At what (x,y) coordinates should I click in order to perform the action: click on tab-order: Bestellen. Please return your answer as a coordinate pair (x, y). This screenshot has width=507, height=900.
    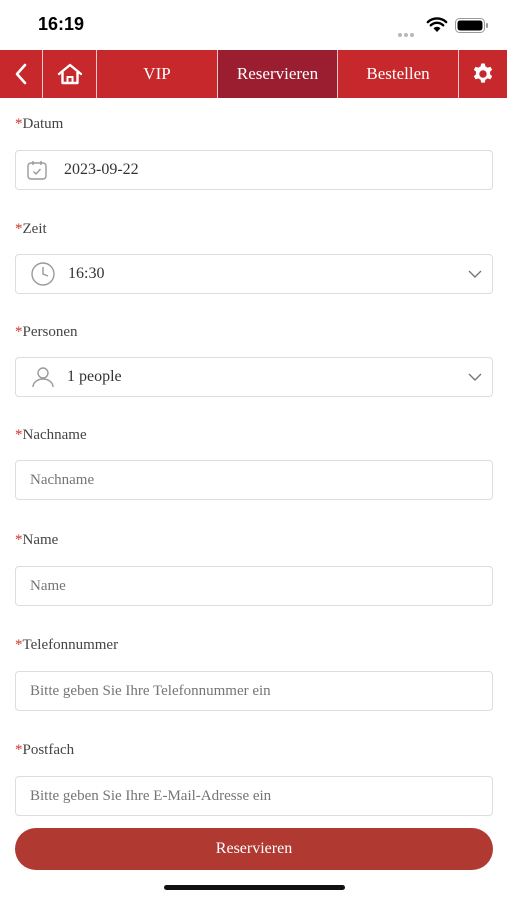
    Looking at the image, I should click on (398, 74).